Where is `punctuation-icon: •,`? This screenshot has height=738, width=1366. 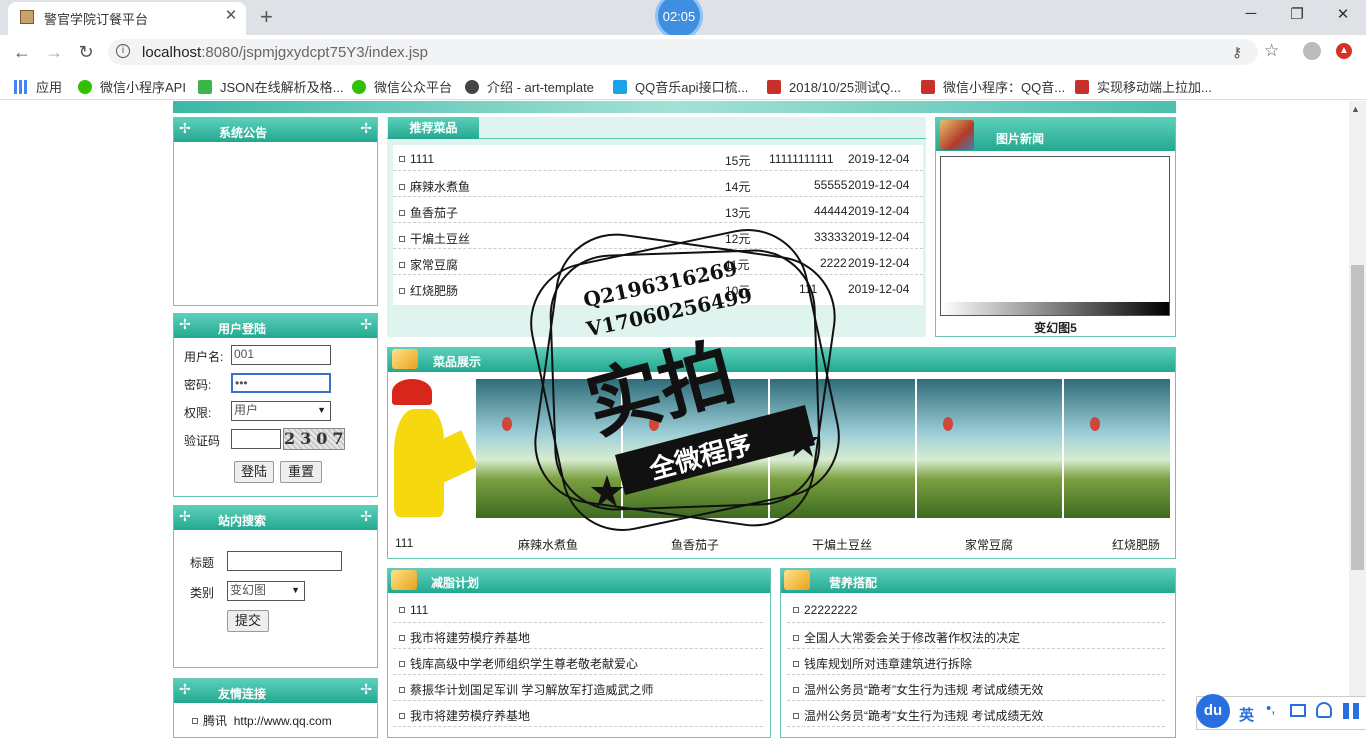
punctuation-icon: •, is located at coordinates (1270, 708).